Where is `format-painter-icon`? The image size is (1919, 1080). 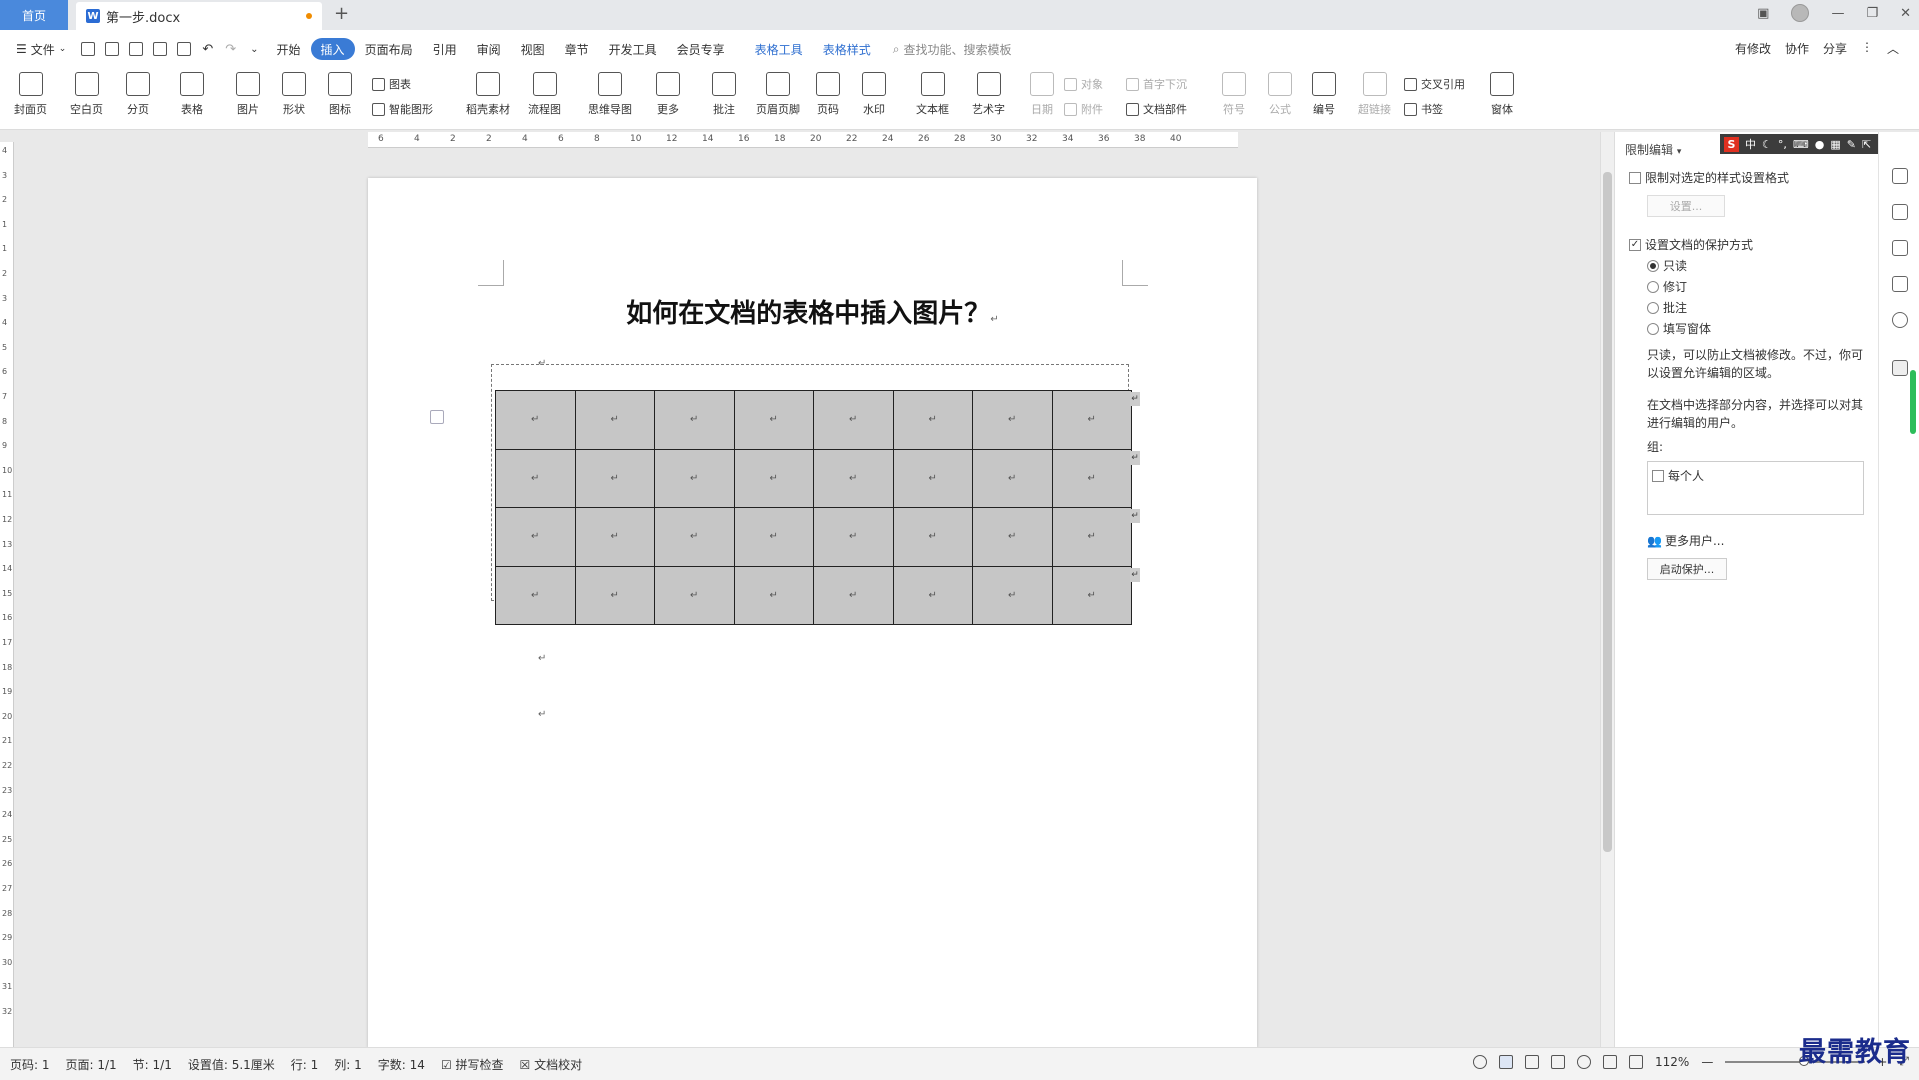 format-painter-icon is located at coordinates (136, 49).